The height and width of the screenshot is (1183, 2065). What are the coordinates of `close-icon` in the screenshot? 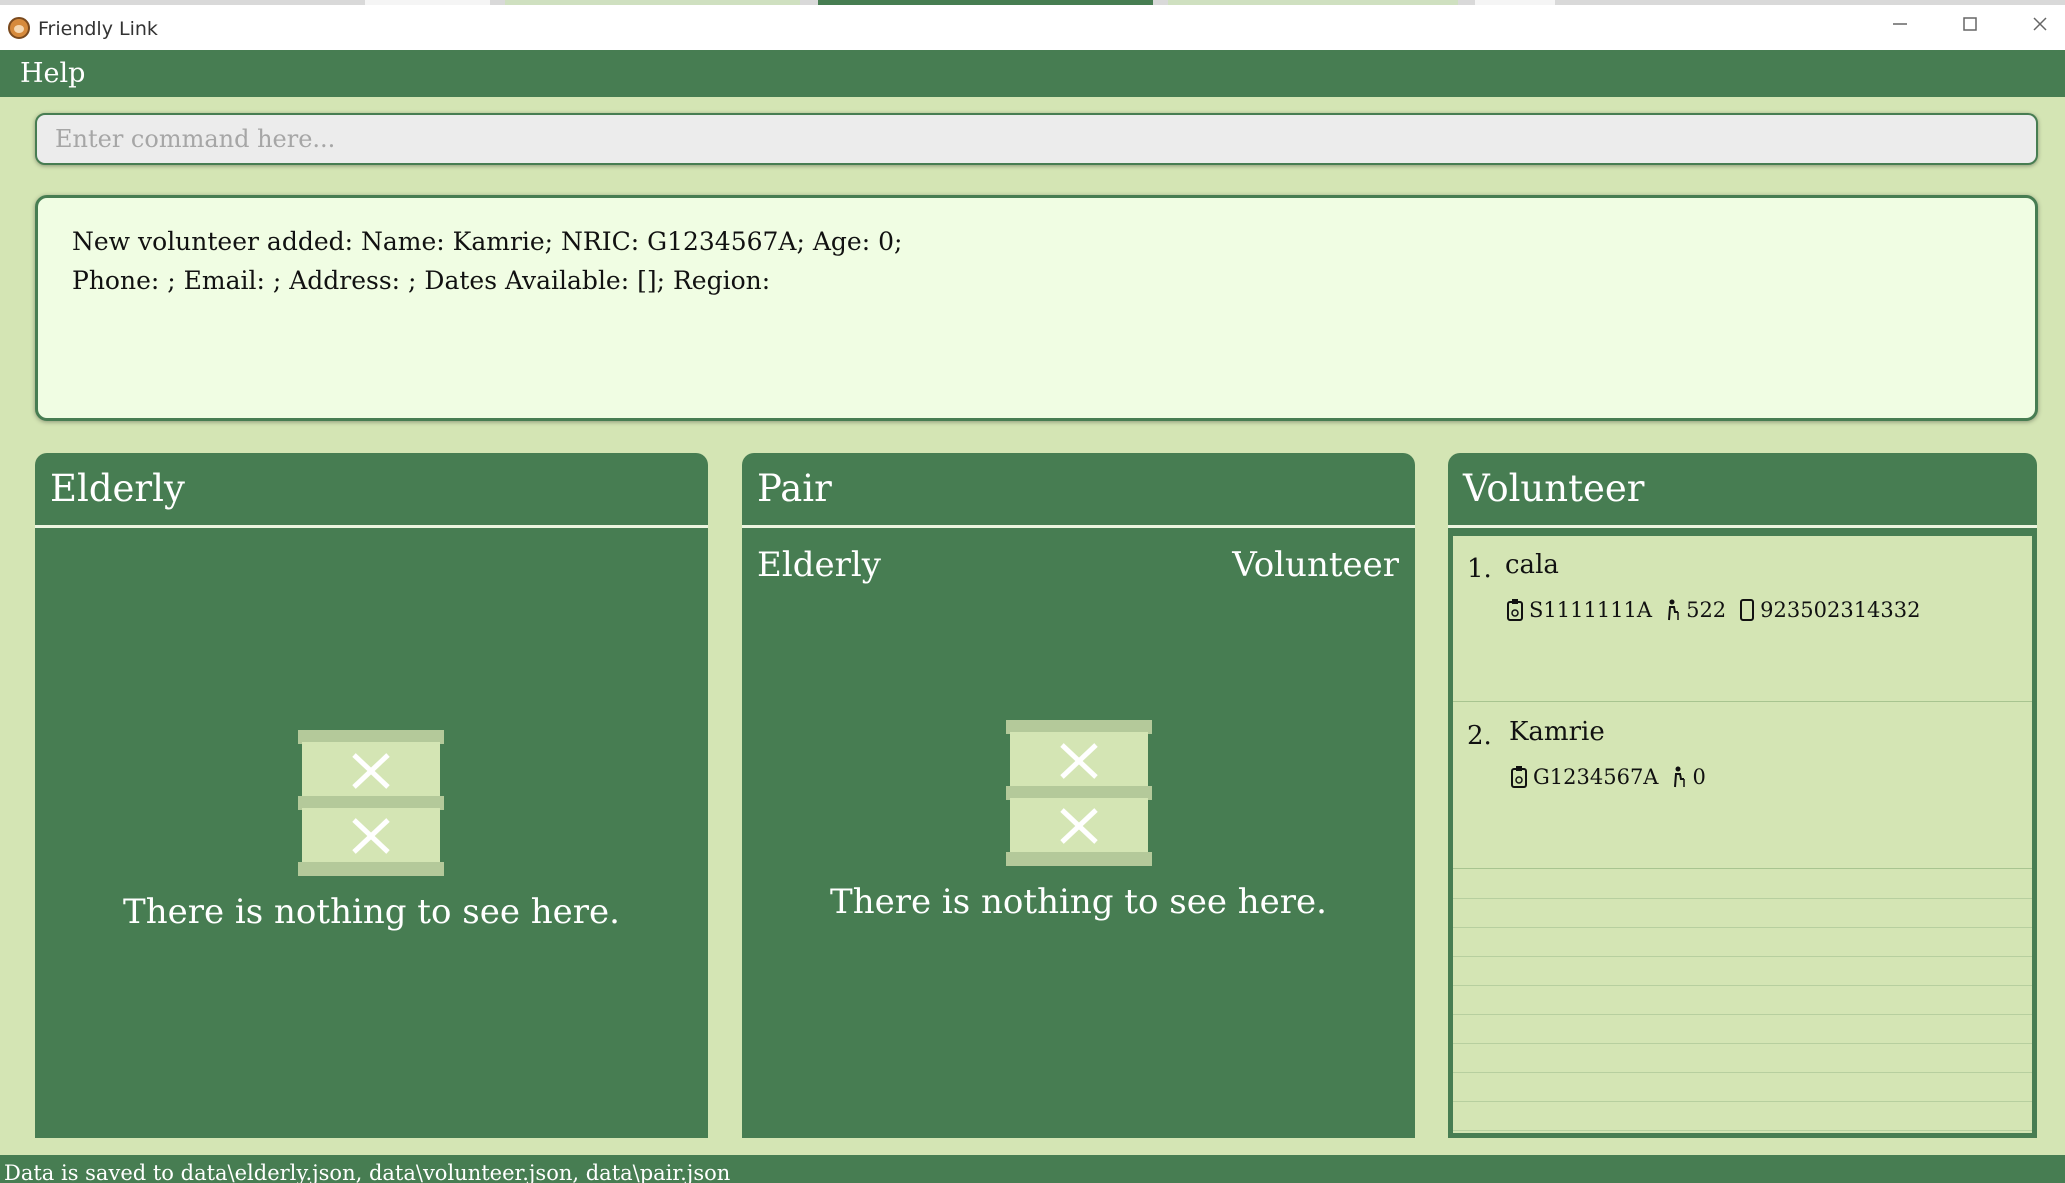 It's located at (2040, 28).